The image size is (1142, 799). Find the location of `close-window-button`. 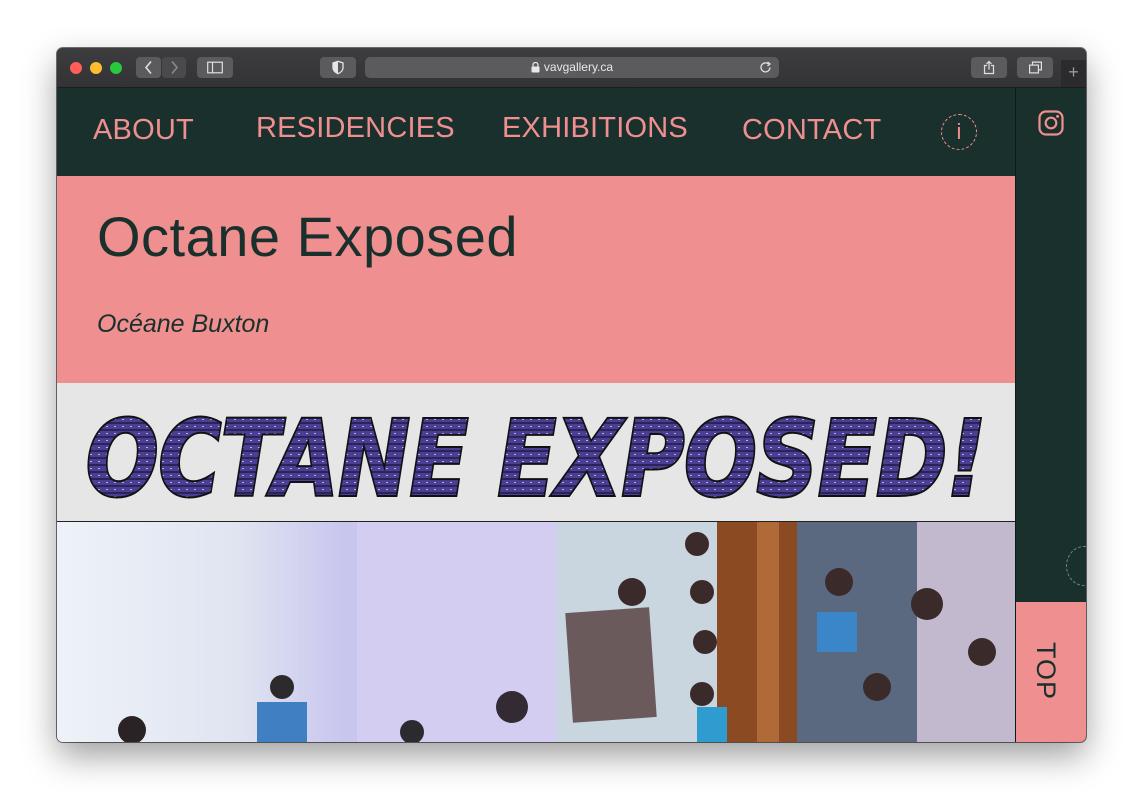

close-window-button is located at coordinates (76, 68).